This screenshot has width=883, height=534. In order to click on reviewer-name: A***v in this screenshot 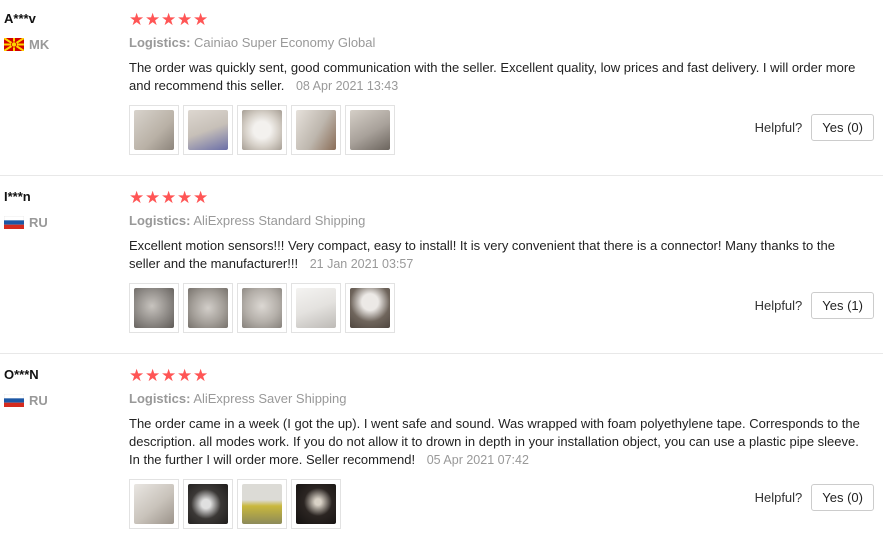, I will do `click(20, 18)`.